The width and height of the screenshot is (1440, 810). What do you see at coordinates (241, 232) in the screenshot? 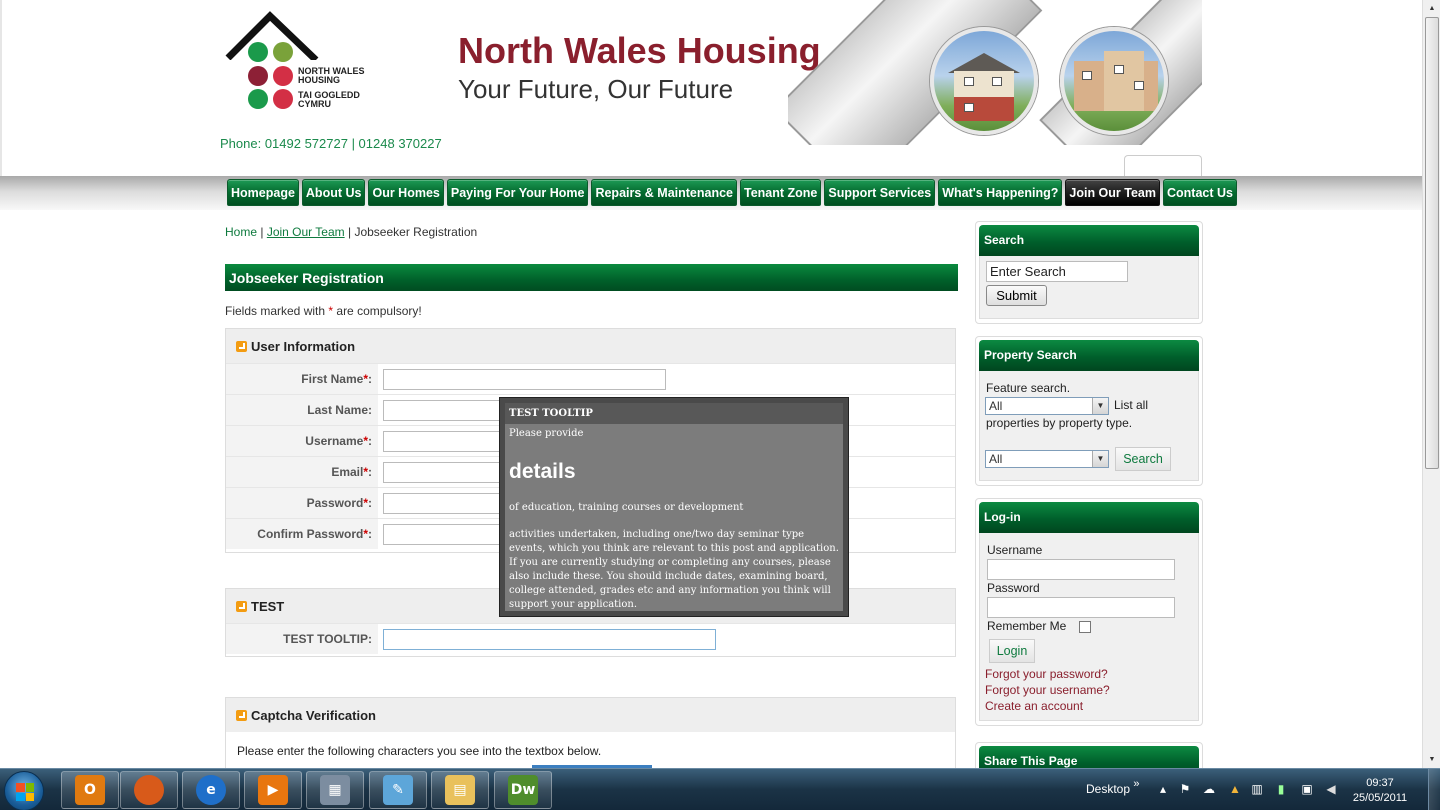
I see `breadcrumb-home-link: Home` at bounding box center [241, 232].